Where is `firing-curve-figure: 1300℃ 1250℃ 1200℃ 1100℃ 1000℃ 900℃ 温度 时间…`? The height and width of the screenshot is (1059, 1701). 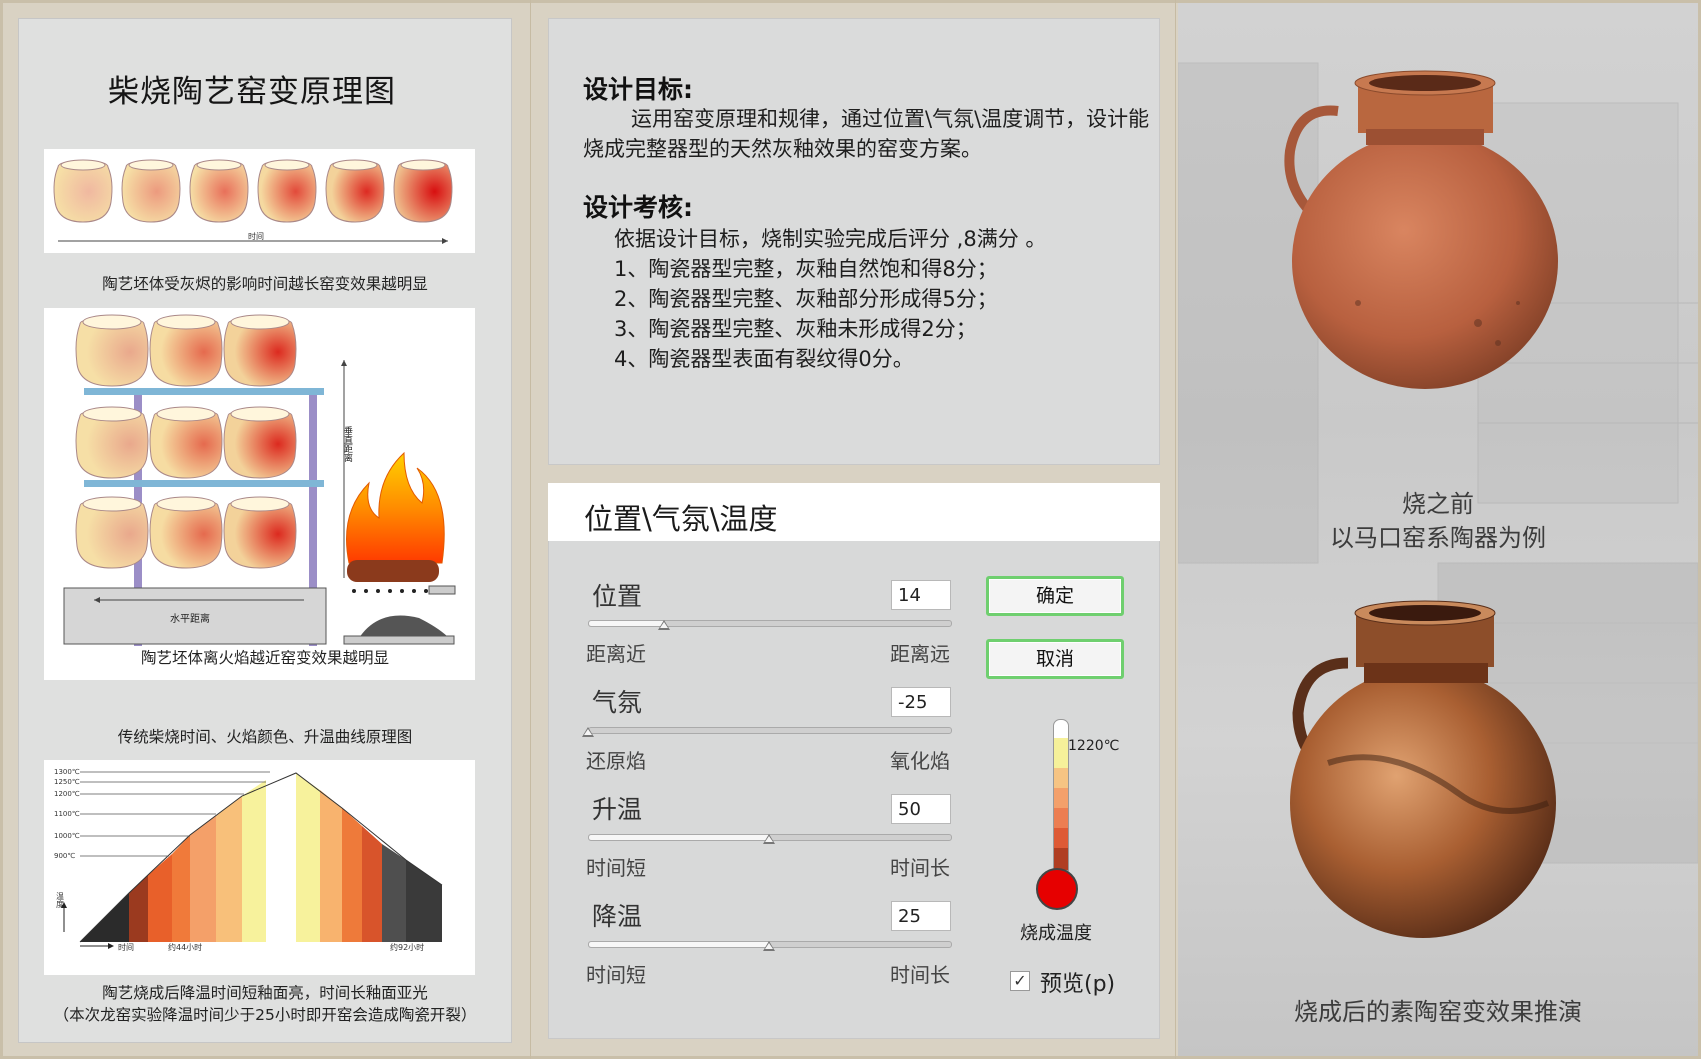 firing-curve-figure: 1300℃ 1250℃ 1200℃ 1100℃ 1000℃ 900℃ 温度 时间… is located at coordinates (259, 867).